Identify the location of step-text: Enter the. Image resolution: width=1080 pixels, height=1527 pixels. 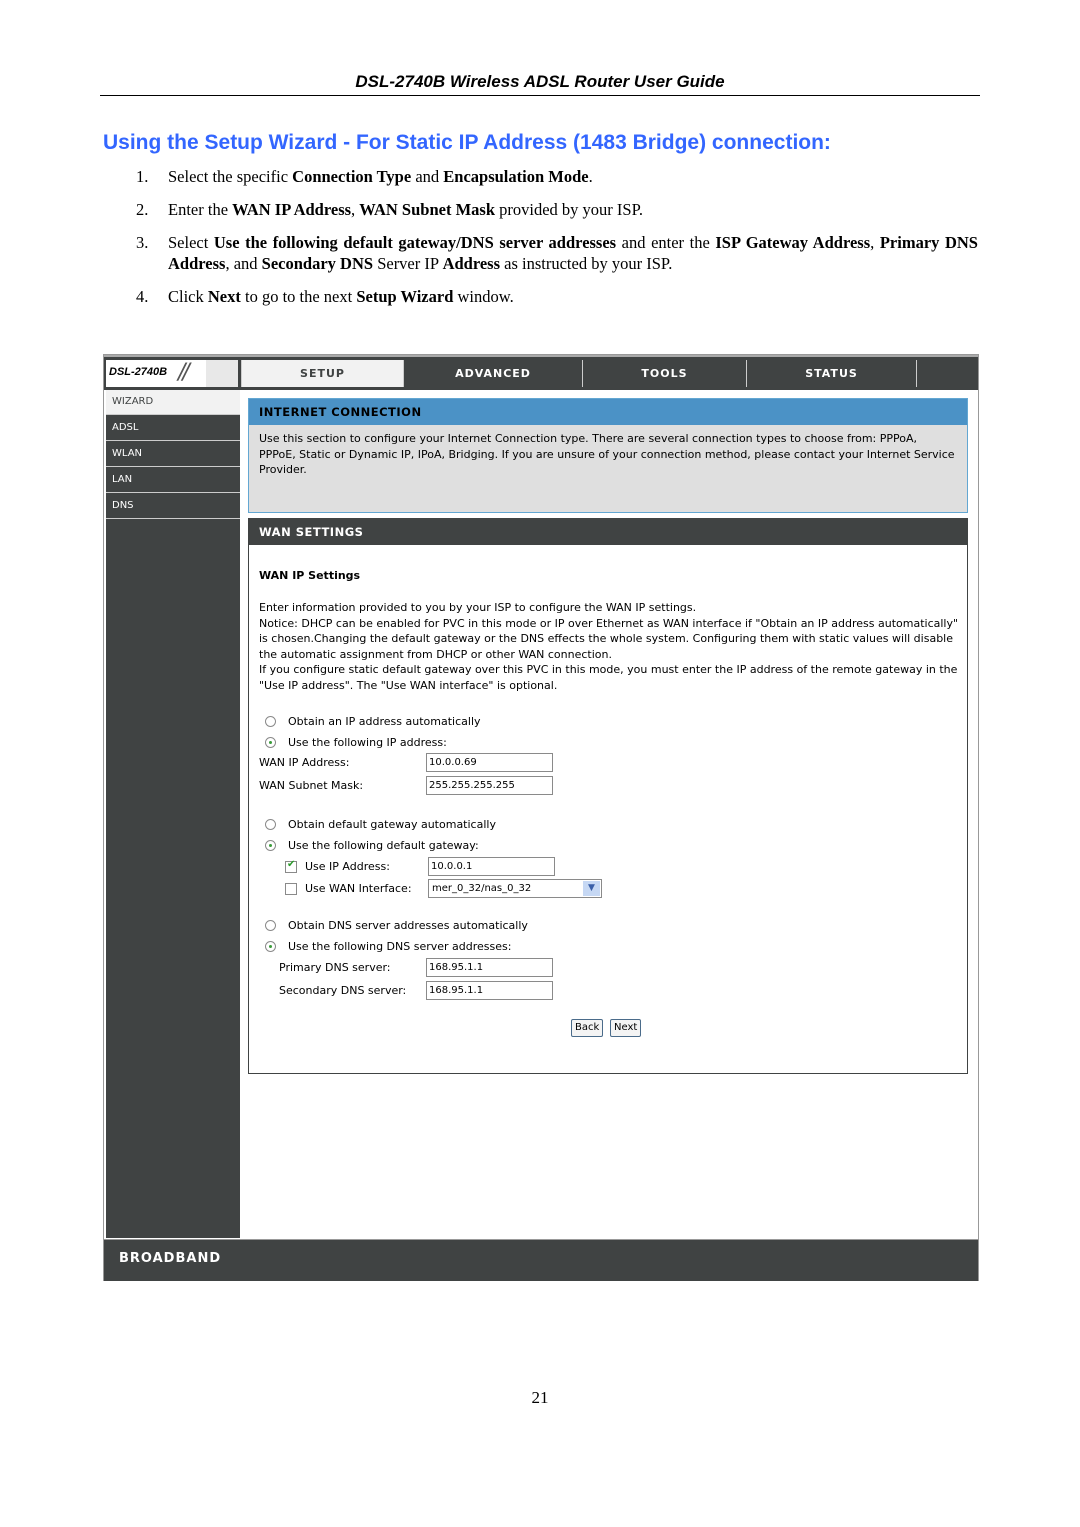
(200, 209).